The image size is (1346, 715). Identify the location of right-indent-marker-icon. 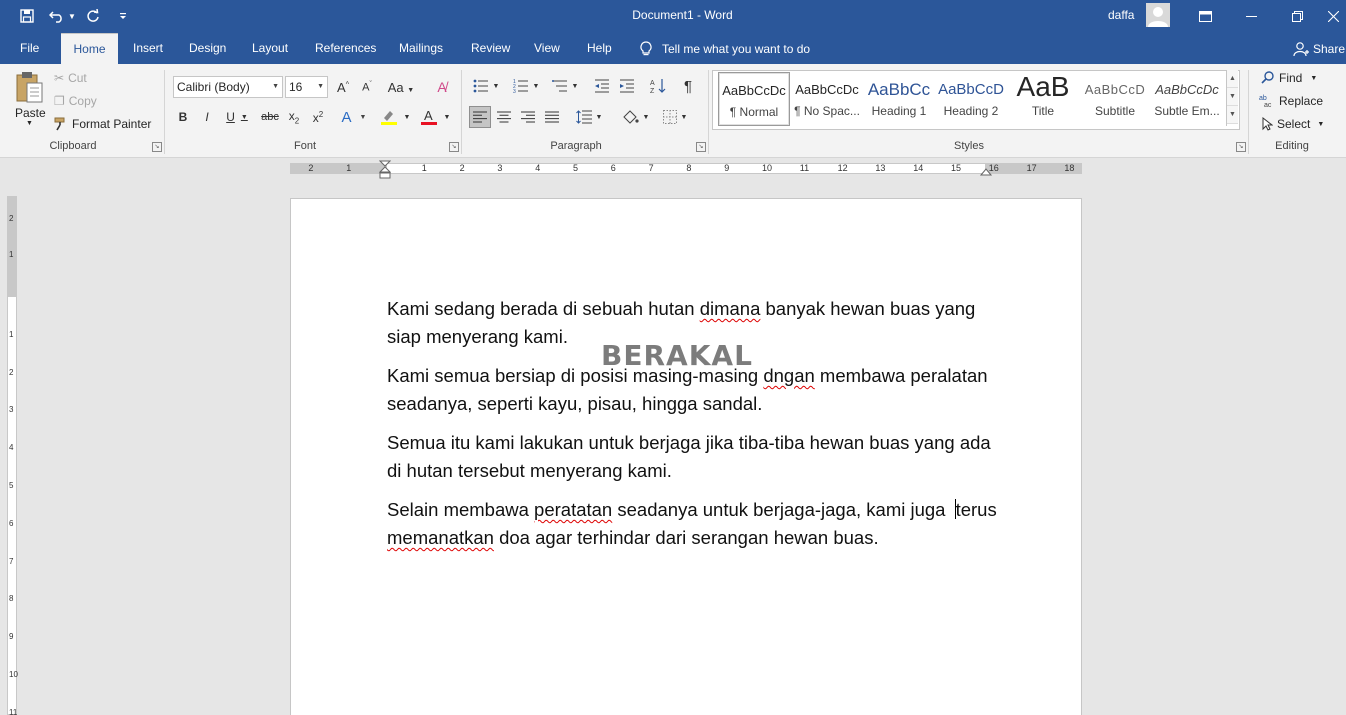
(986, 171).